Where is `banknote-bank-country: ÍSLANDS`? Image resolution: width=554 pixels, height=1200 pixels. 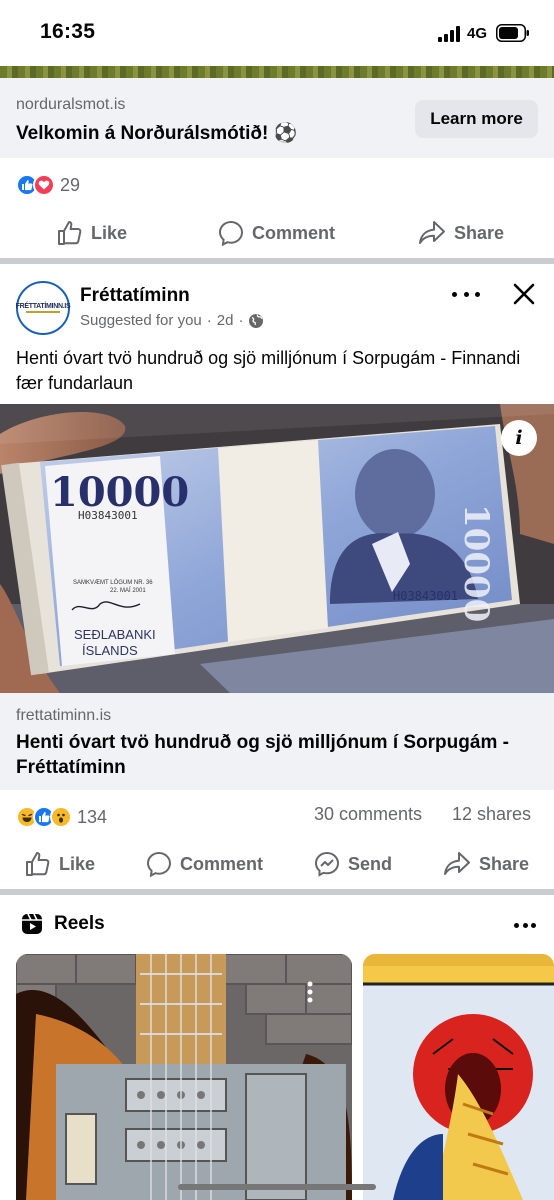
banknote-bank-country: ÍSLANDS is located at coordinates (110, 650).